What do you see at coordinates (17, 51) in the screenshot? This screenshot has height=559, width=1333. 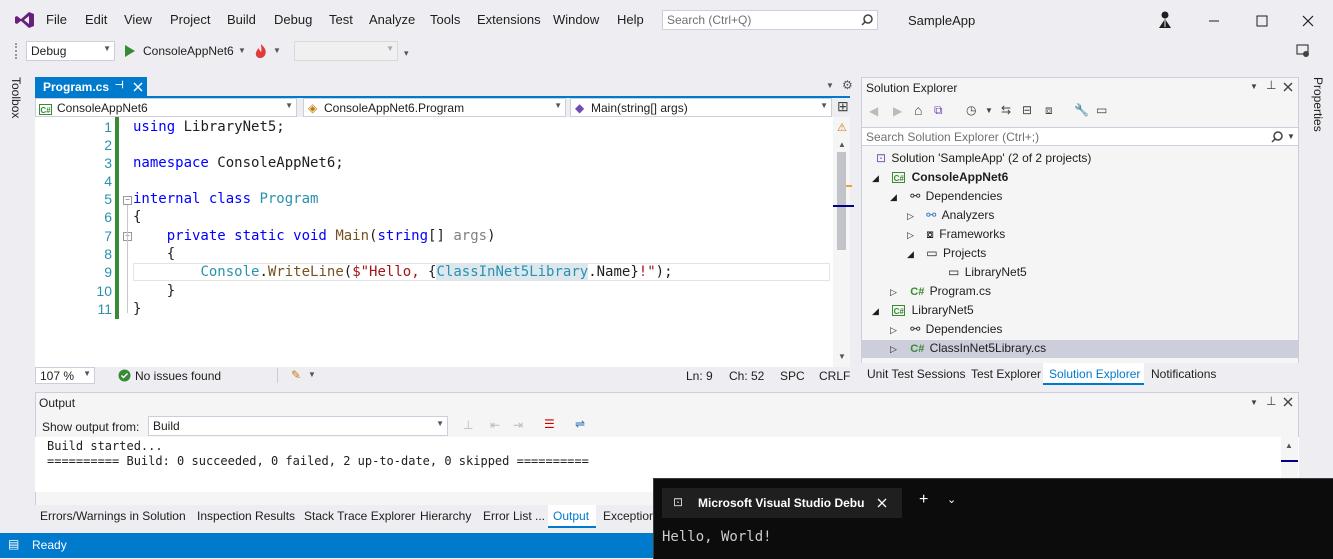 I see `toolbar-grip` at bounding box center [17, 51].